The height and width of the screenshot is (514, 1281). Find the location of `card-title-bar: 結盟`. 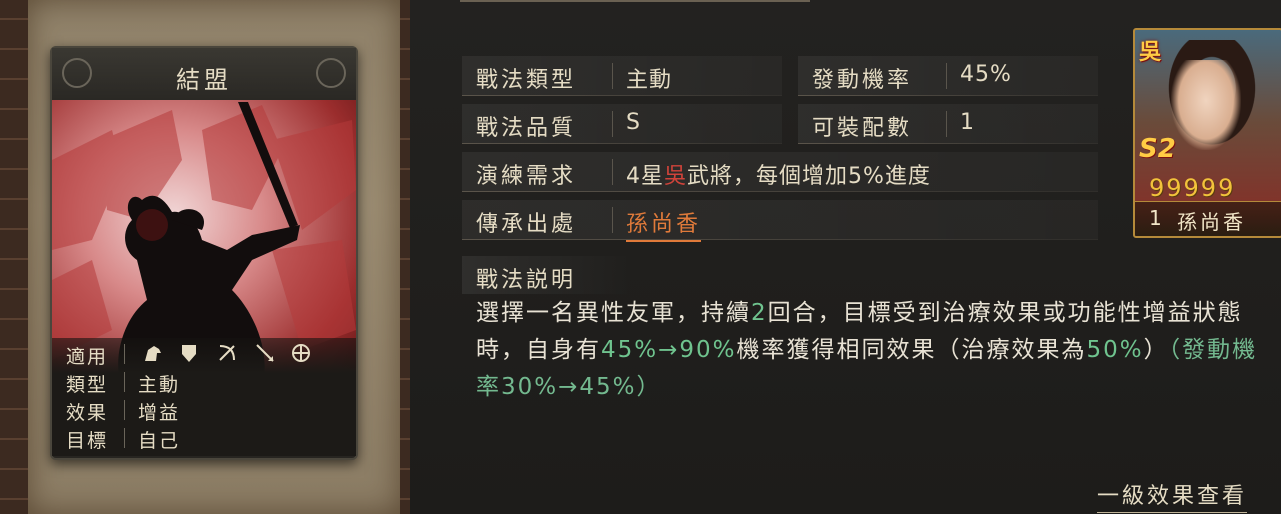

card-title-bar: 結盟 is located at coordinates (204, 74).